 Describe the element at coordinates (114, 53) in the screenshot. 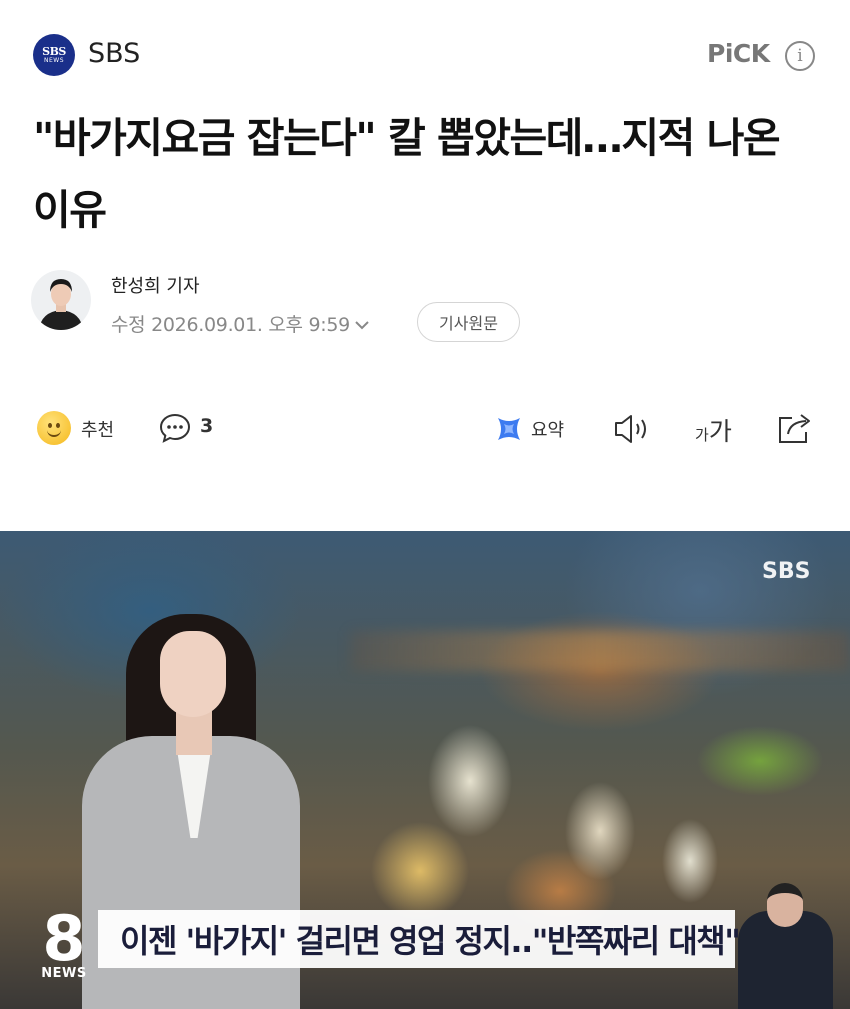

I see `press-name: SBS` at that location.